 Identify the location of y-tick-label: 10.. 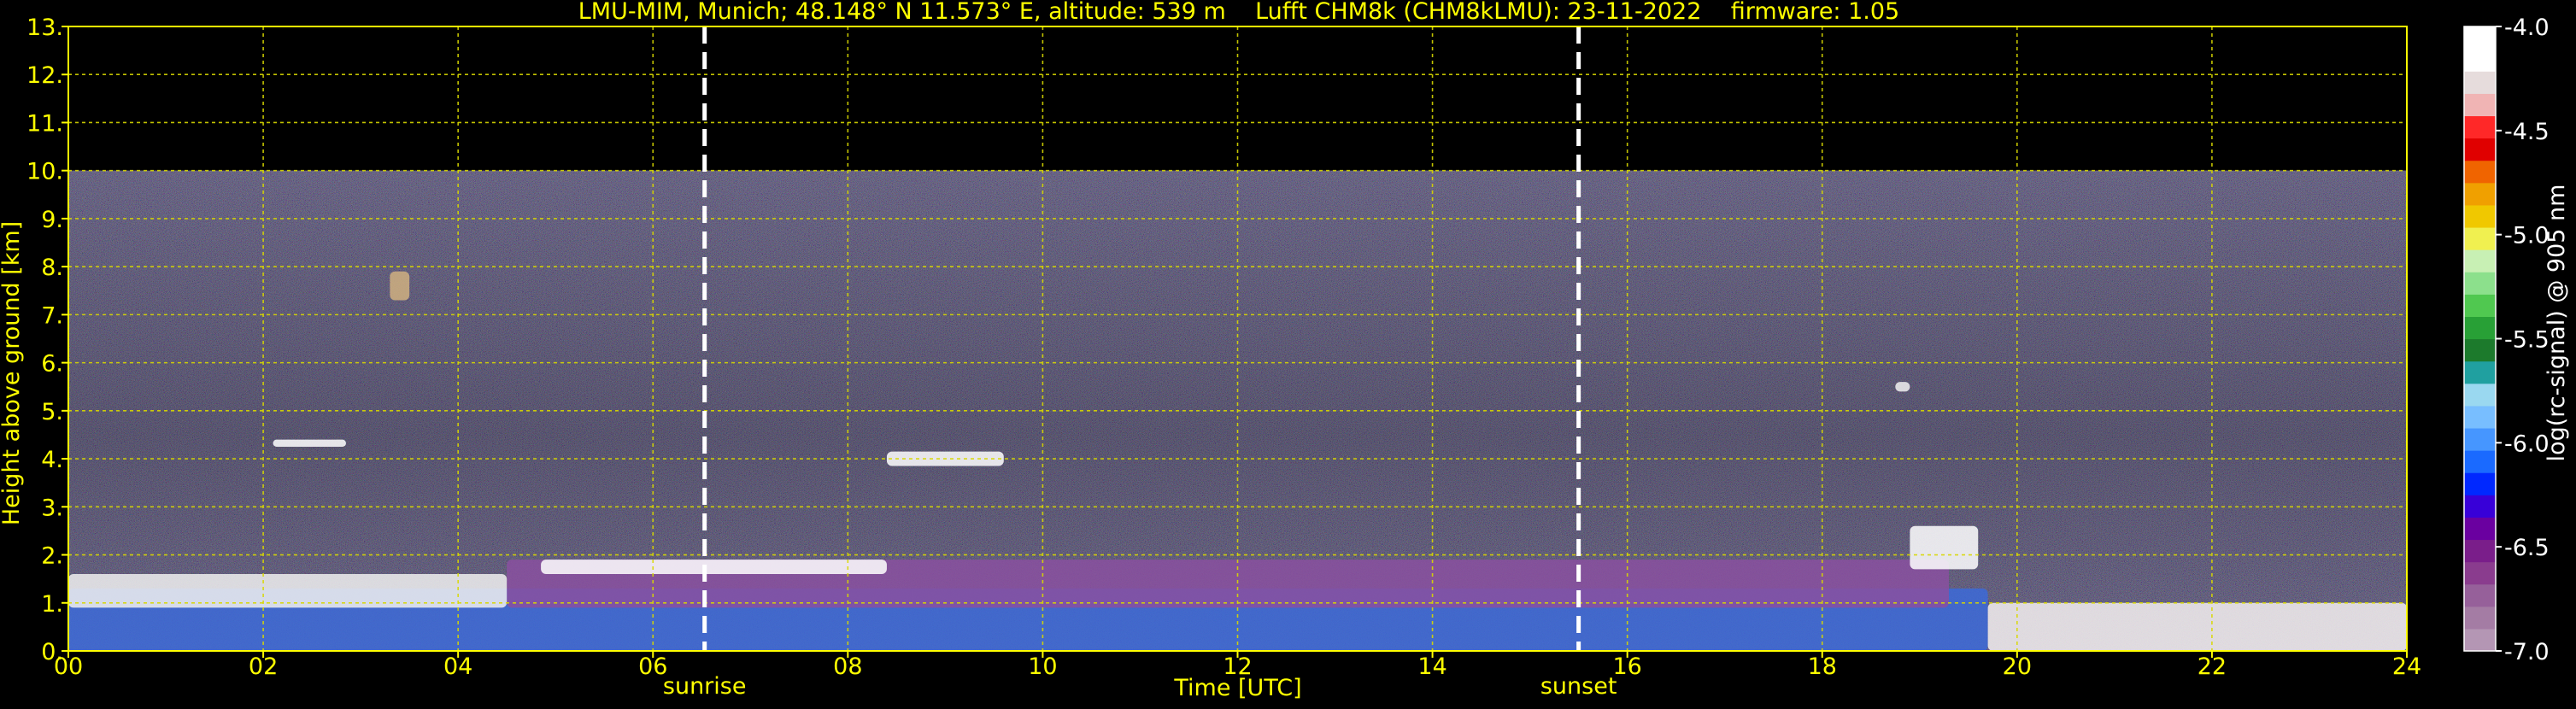
(44, 172).